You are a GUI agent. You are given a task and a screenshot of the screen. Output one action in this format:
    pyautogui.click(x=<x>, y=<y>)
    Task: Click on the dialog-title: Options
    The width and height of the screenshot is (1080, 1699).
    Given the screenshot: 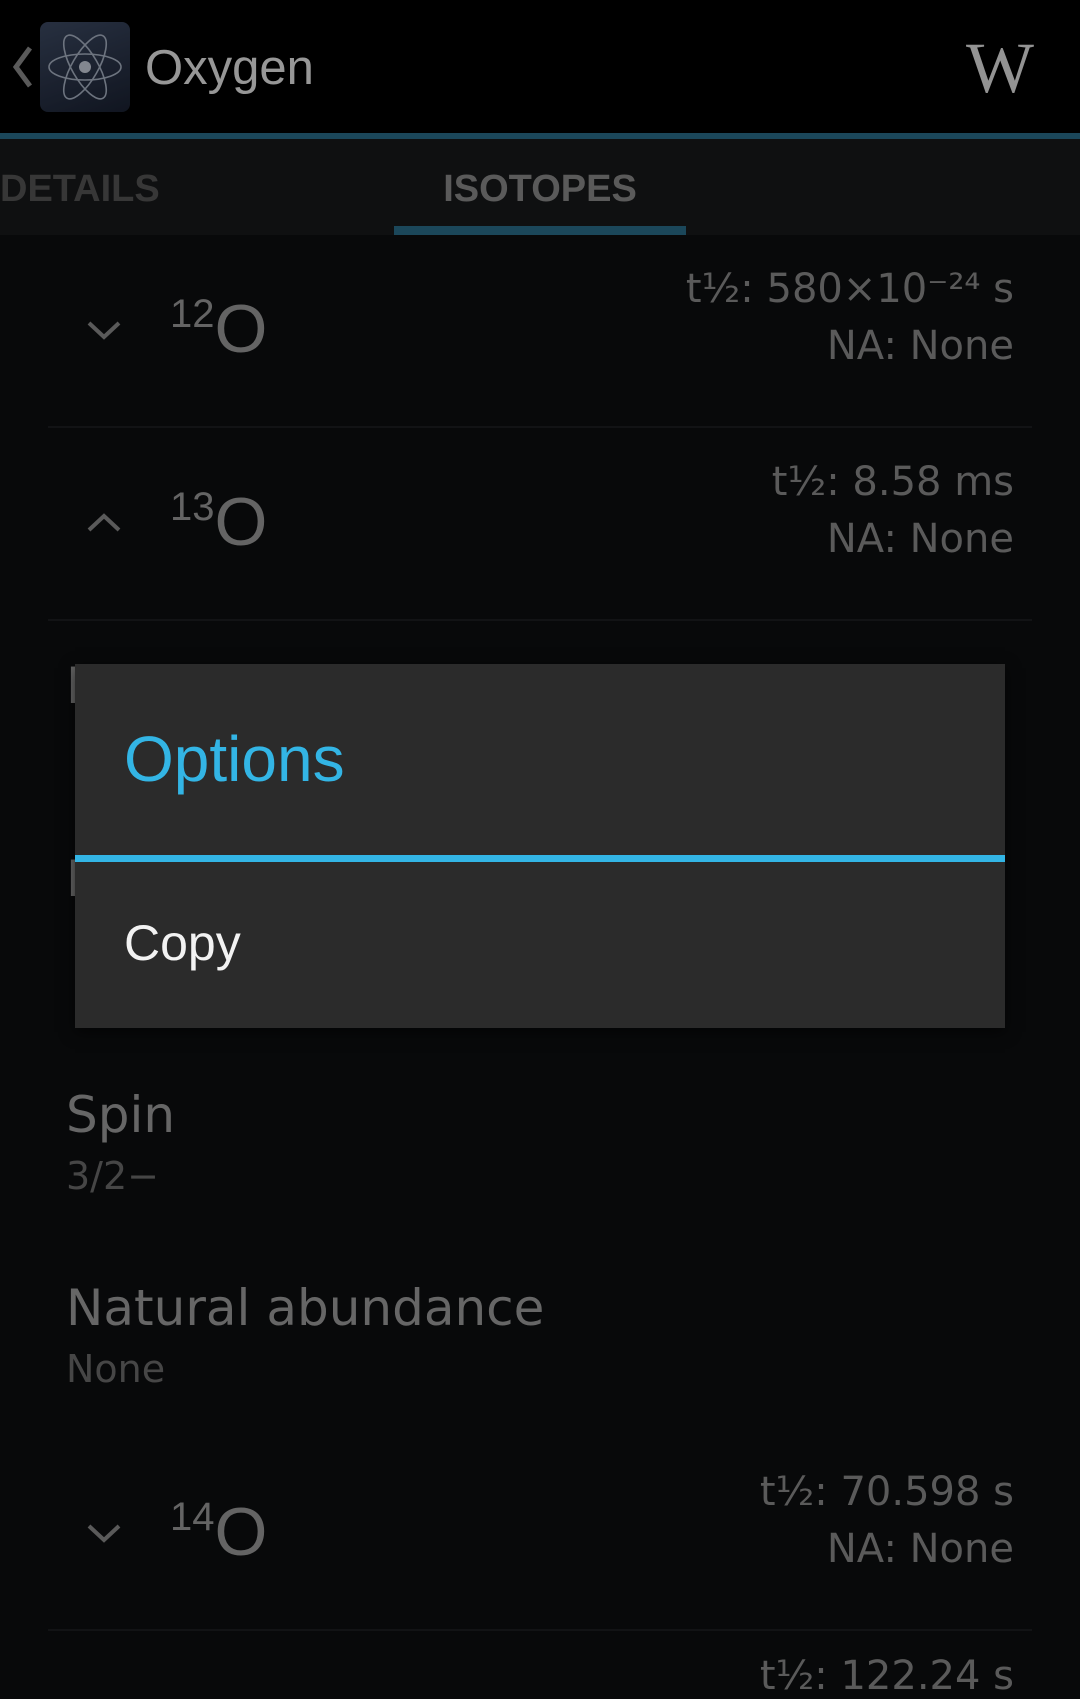 What is the action you would take?
    pyautogui.click(x=234, y=759)
    